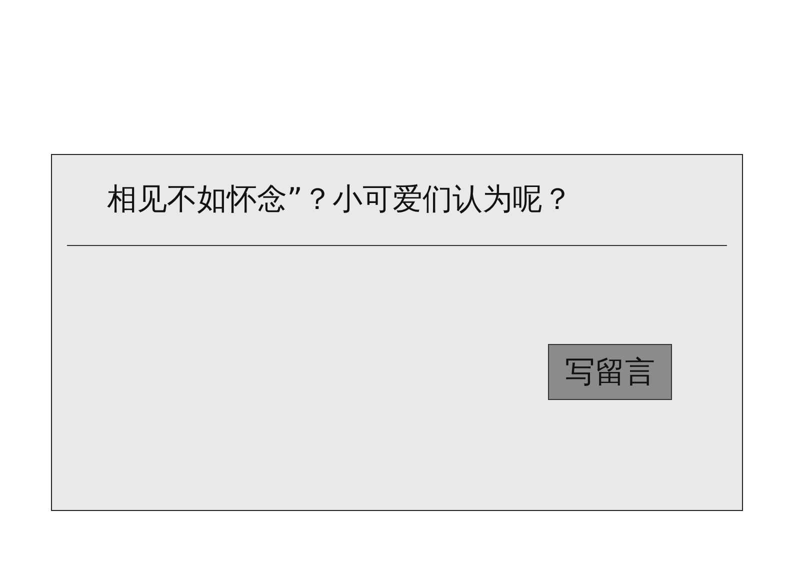 This screenshot has width=800, height=588. What do you see at coordinates (610, 372) in the screenshot?
I see `write-comment-button: 写留言` at bounding box center [610, 372].